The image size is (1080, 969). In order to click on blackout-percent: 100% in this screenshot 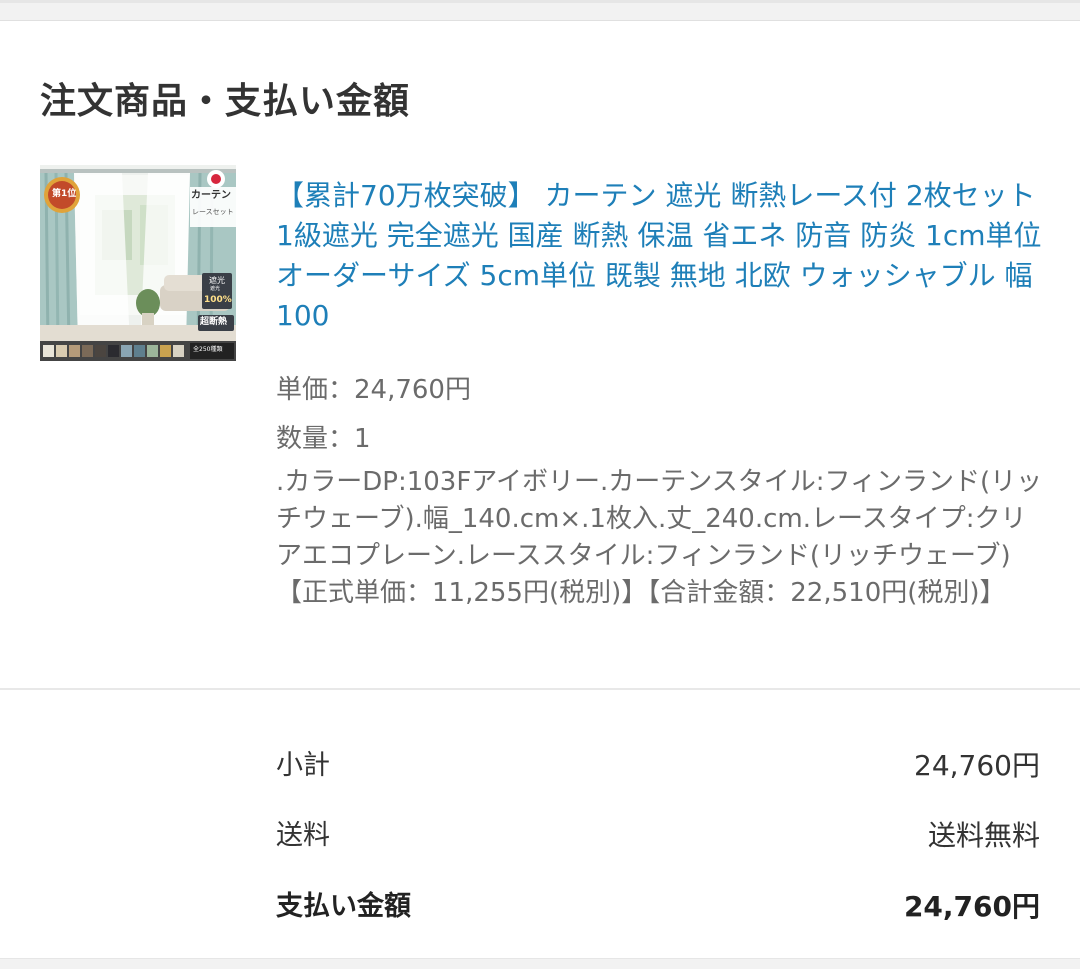, I will do `click(218, 300)`.